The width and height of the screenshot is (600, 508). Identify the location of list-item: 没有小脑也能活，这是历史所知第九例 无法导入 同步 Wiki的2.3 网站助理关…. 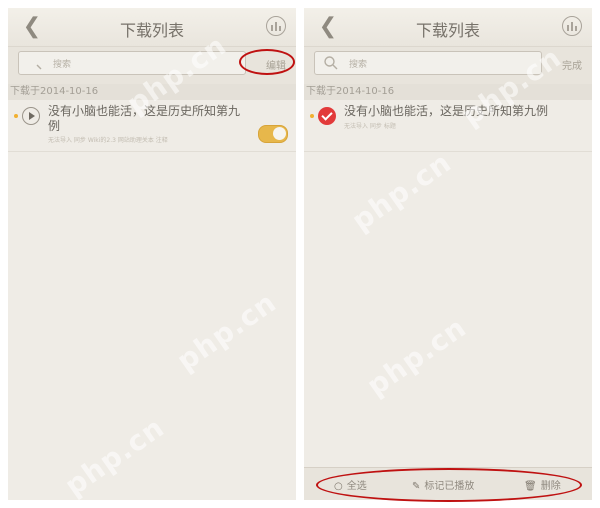
(152, 126).